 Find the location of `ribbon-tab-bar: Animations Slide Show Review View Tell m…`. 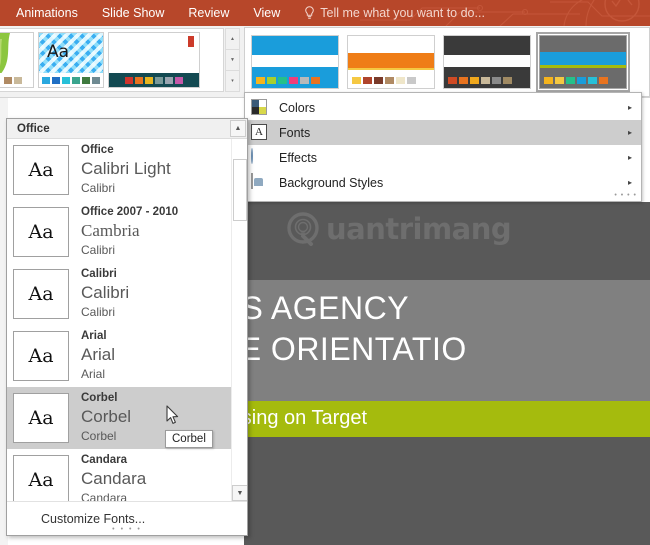

ribbon-tab-bar: Animations Slide Show Review View Tell m… is located at coordinates (325, 13).